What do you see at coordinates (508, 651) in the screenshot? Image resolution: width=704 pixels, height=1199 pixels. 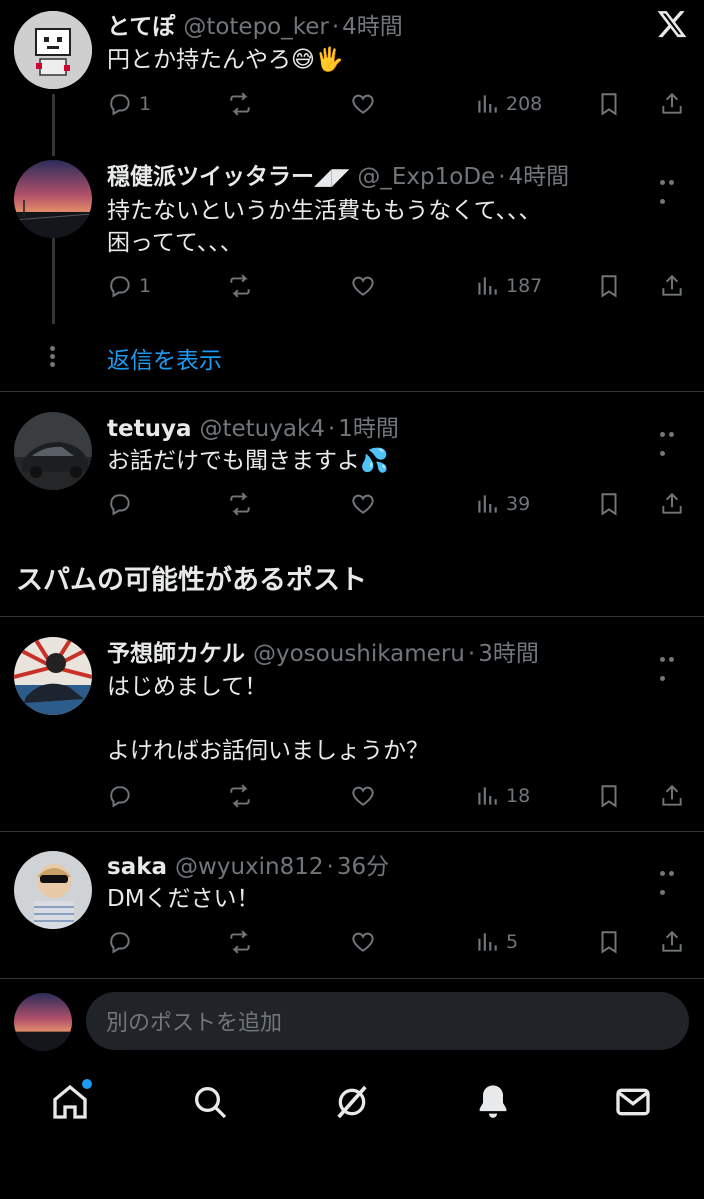 I see `timestamp: 3時間` at bounding box center [508, 651].